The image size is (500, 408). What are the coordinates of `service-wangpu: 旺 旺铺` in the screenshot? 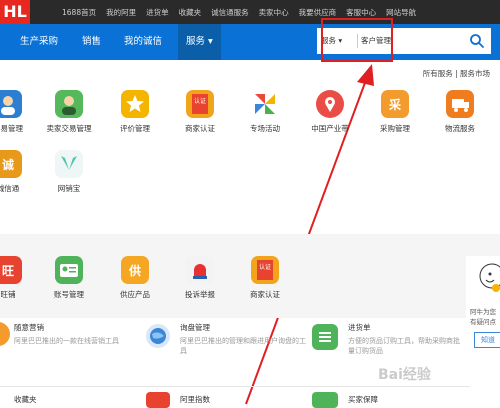 It's located at (19, 278).